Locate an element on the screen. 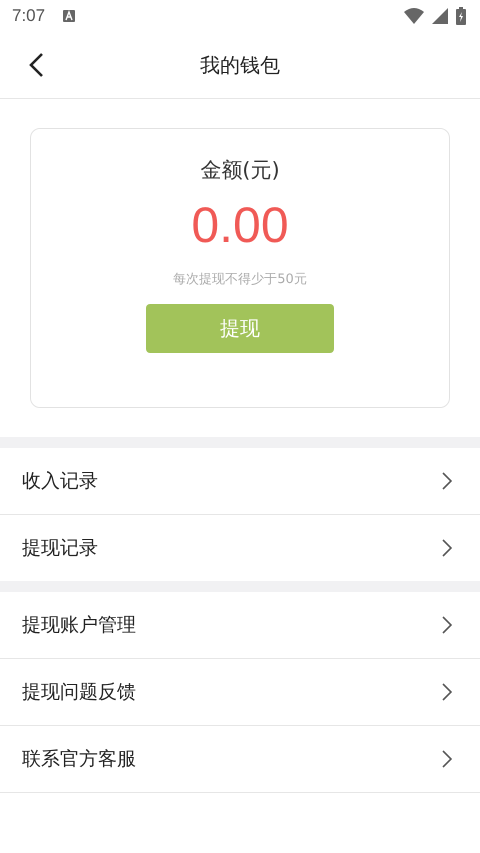  amount-label: 金额(元) is located at coordinates (240, 170).